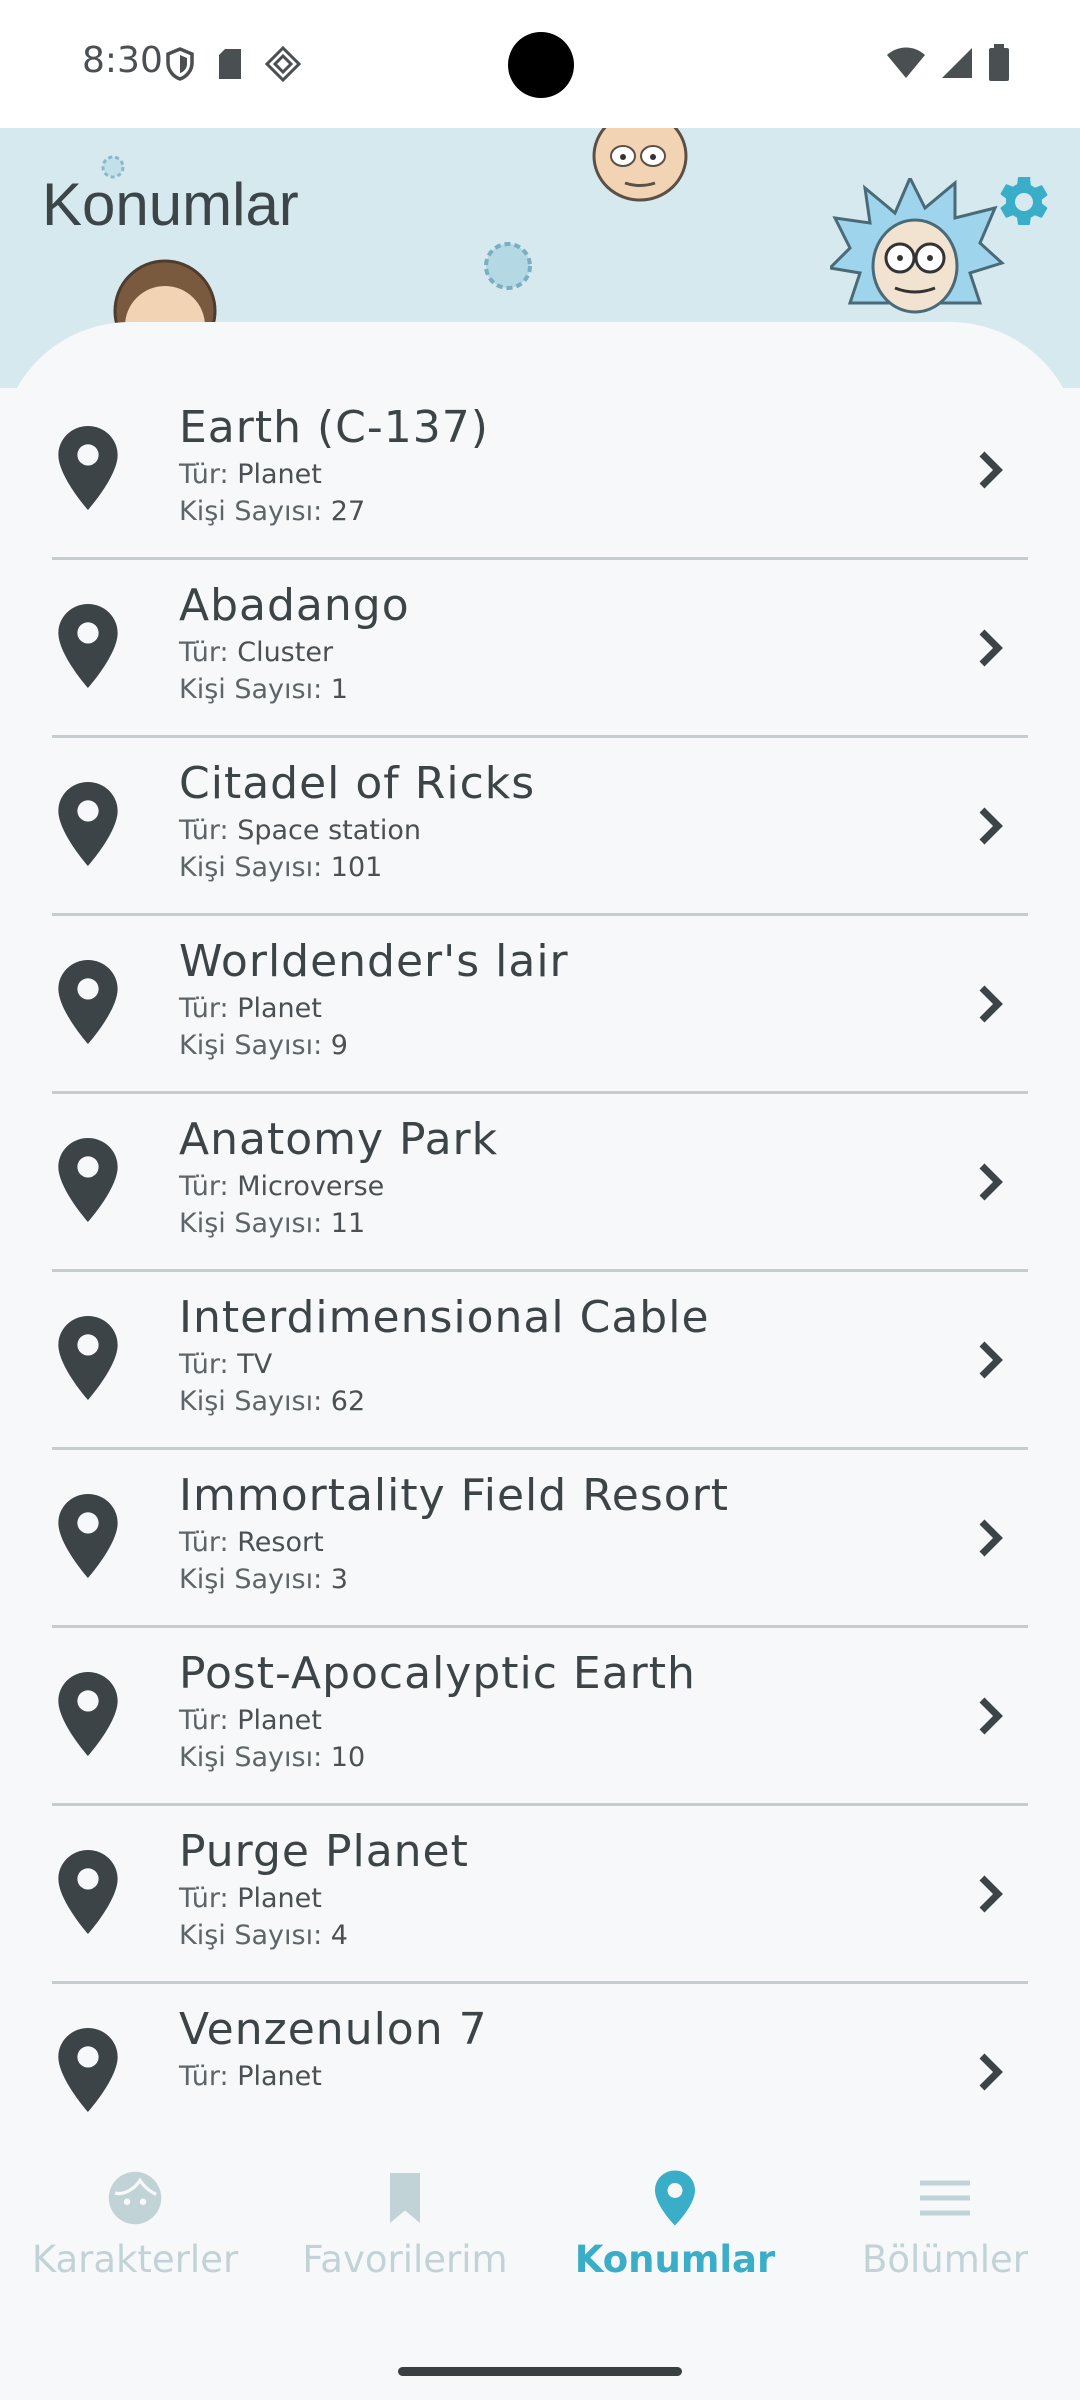  Describe the element at coordinates (348, 1757) in the screenshot. I see `resident-count: 10` at that location.